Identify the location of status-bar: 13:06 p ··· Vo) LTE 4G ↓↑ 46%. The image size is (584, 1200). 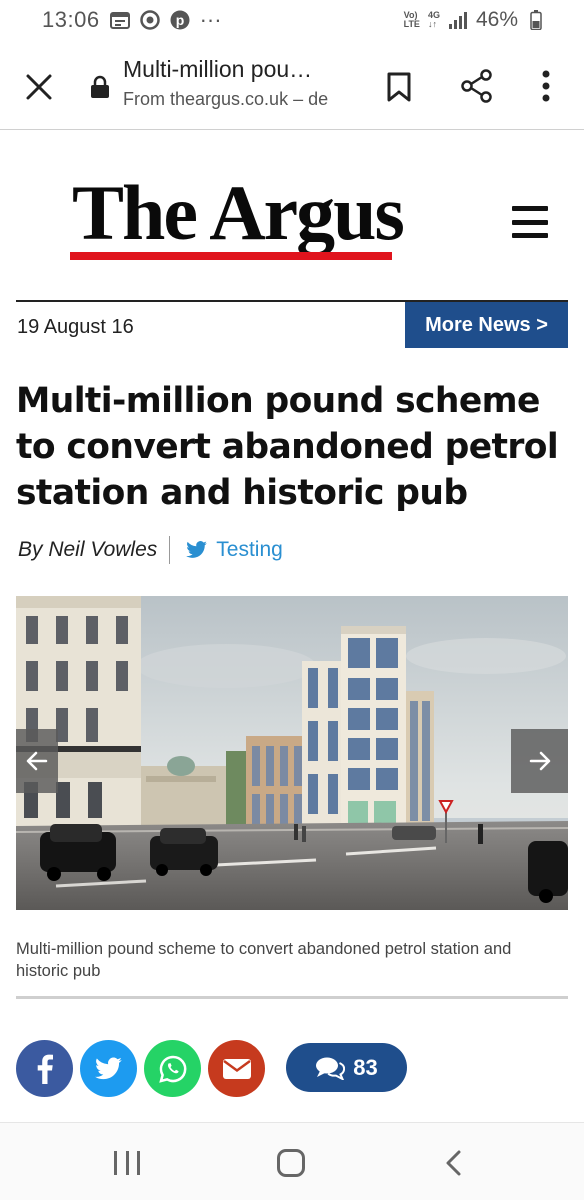
(292, 20).